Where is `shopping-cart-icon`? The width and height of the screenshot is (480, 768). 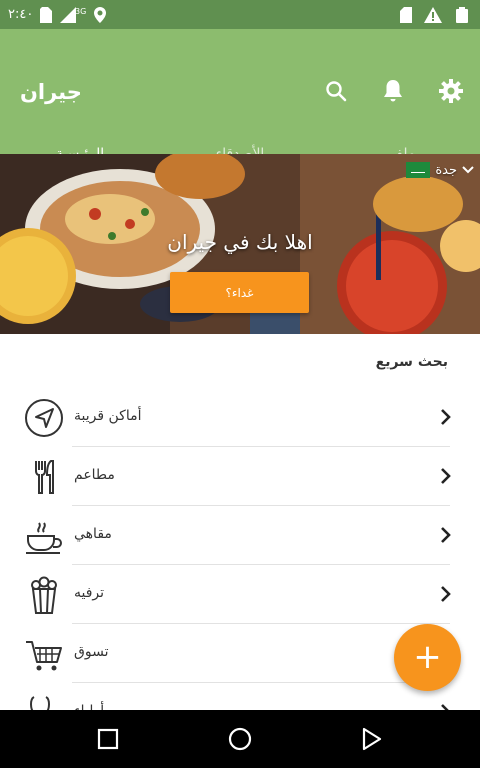
shopping-cart-icon is located at coordinates (44, 656).